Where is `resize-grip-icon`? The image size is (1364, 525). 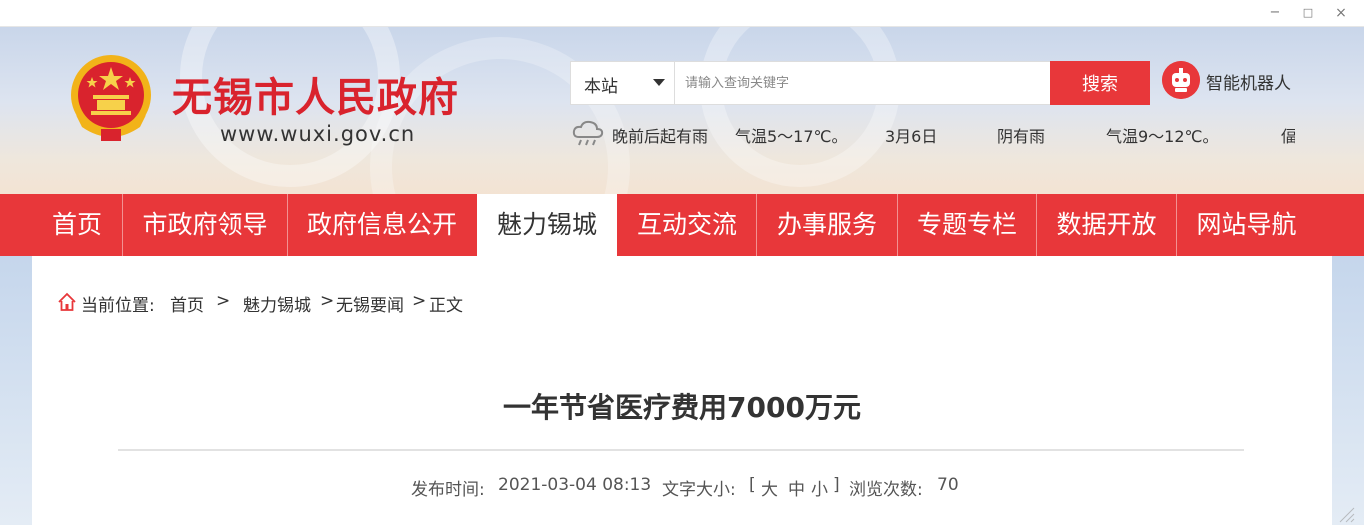
resize-grip-icon is located at coordinates (1344, 512).